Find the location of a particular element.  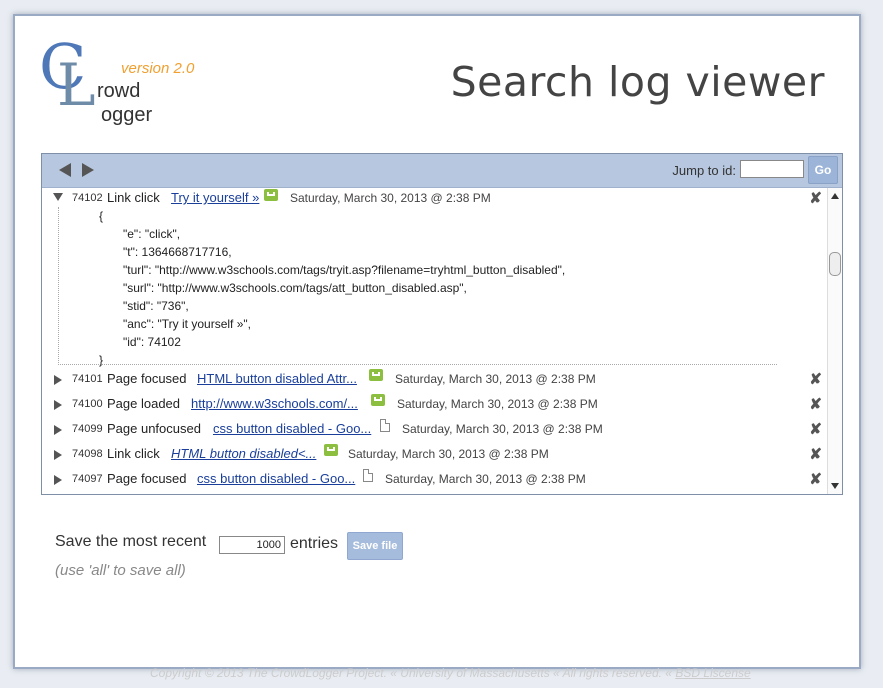

save-file-button: Save file is located at coordinates (375, 546).